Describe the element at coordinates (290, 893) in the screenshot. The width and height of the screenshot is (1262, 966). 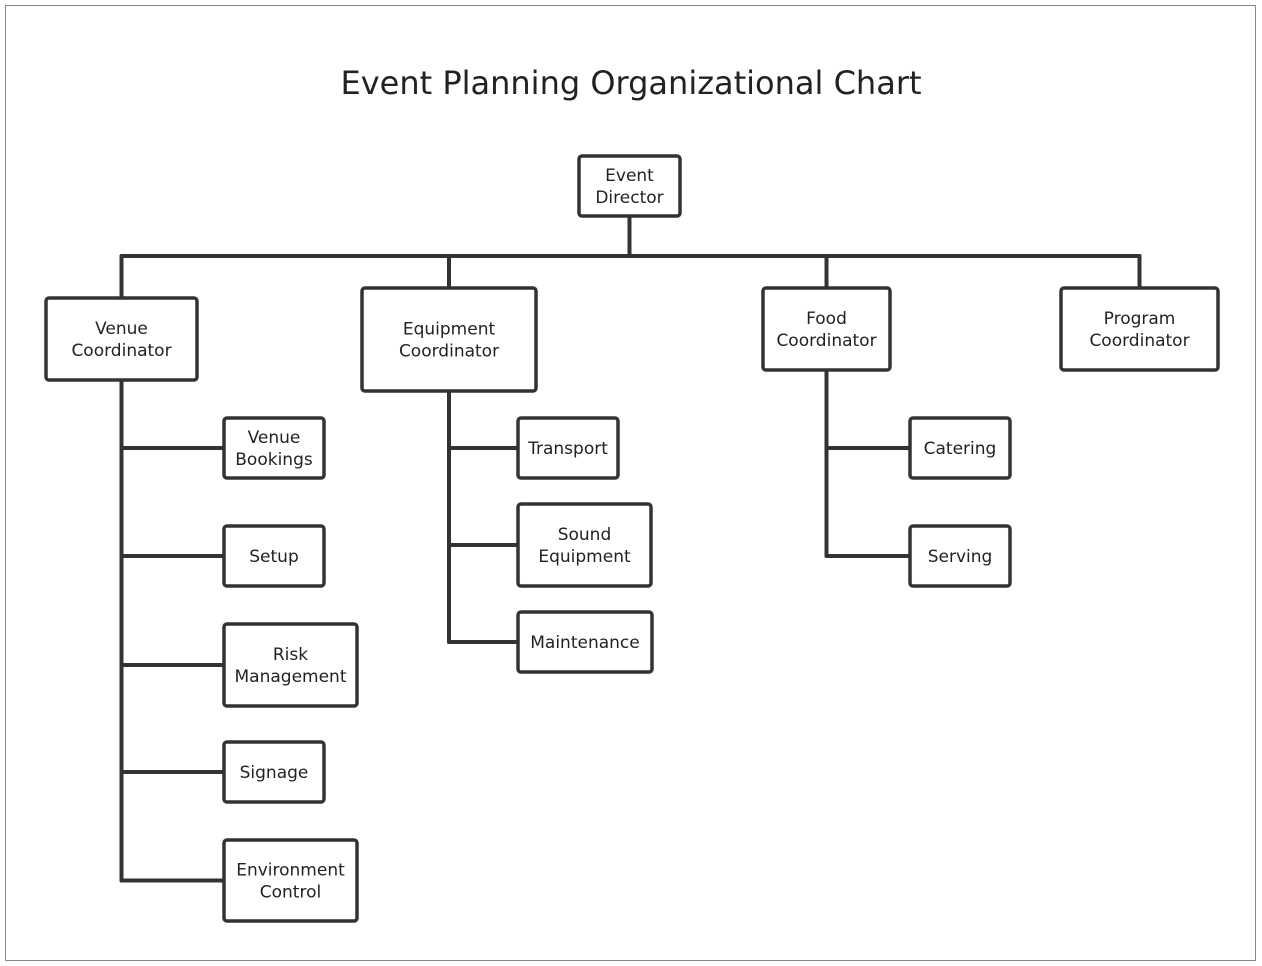
I see `node-label: Control` at that location.